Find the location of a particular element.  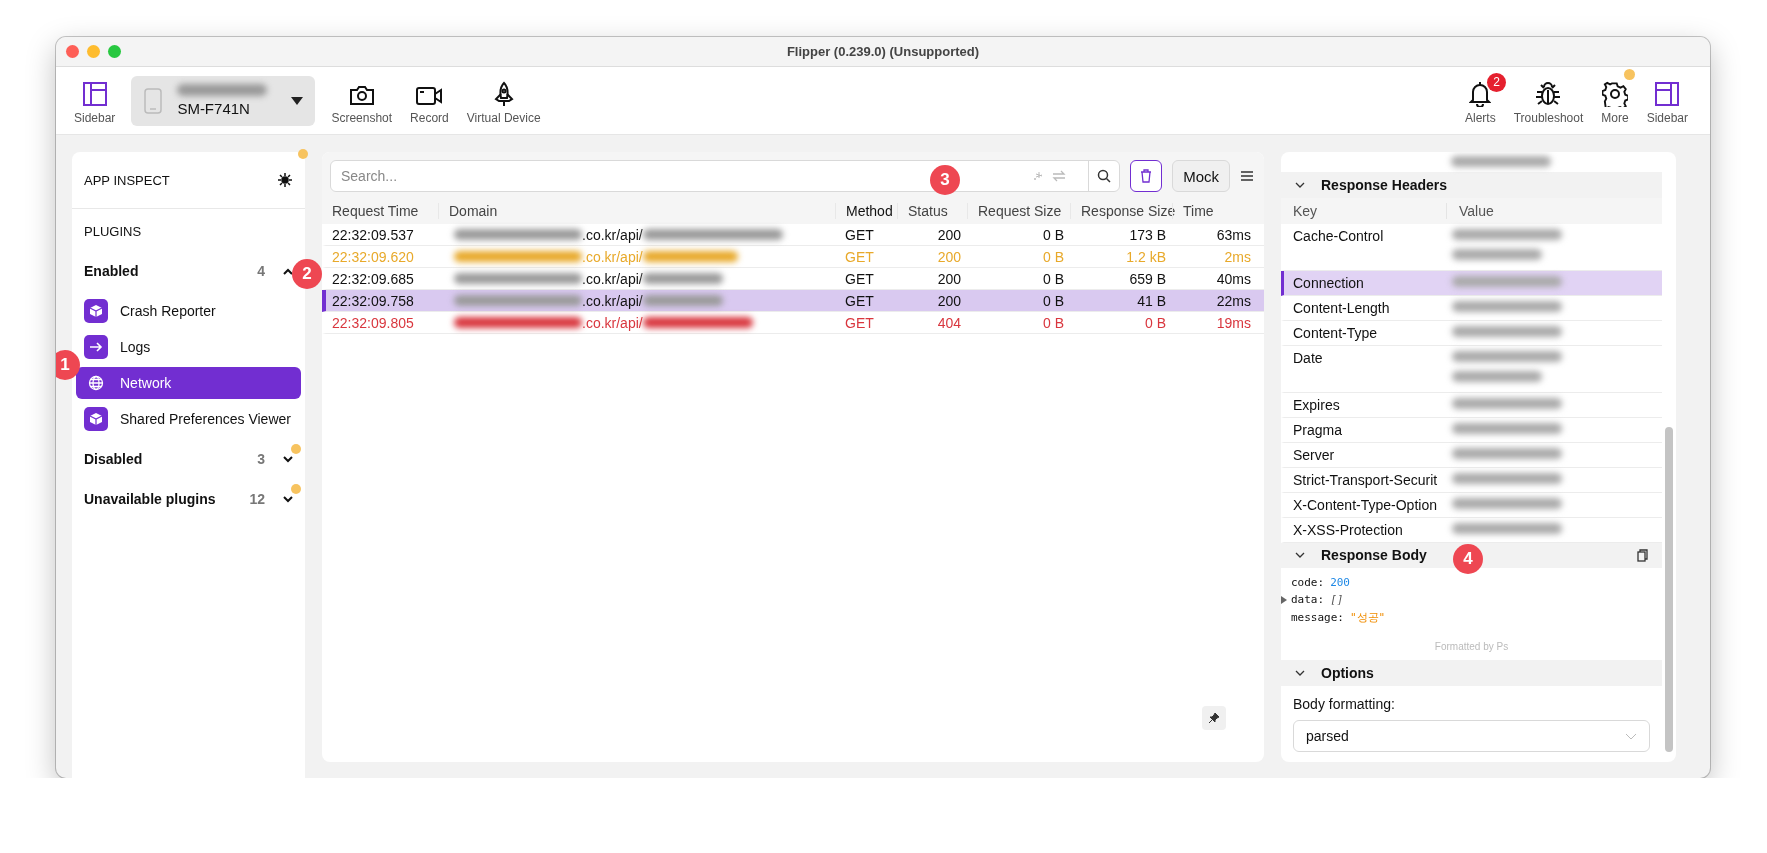

footer-note: Formatted by Ps is located at coordinates (1471, 647).